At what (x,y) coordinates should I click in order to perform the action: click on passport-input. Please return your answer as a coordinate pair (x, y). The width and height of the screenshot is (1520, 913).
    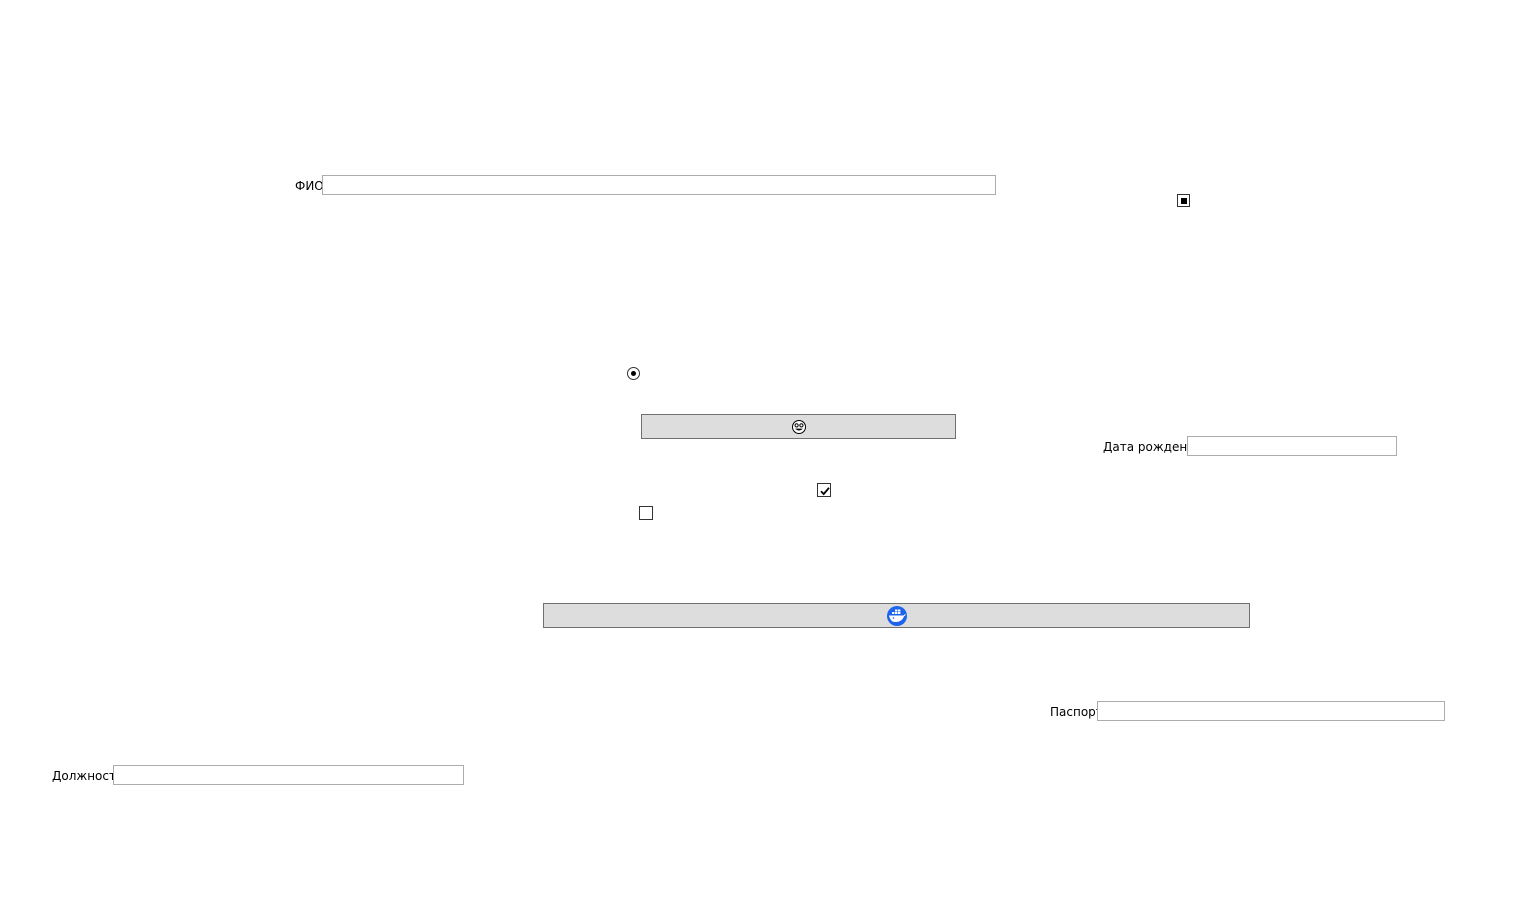
    Looking at the image, I should click on (1271, 711).